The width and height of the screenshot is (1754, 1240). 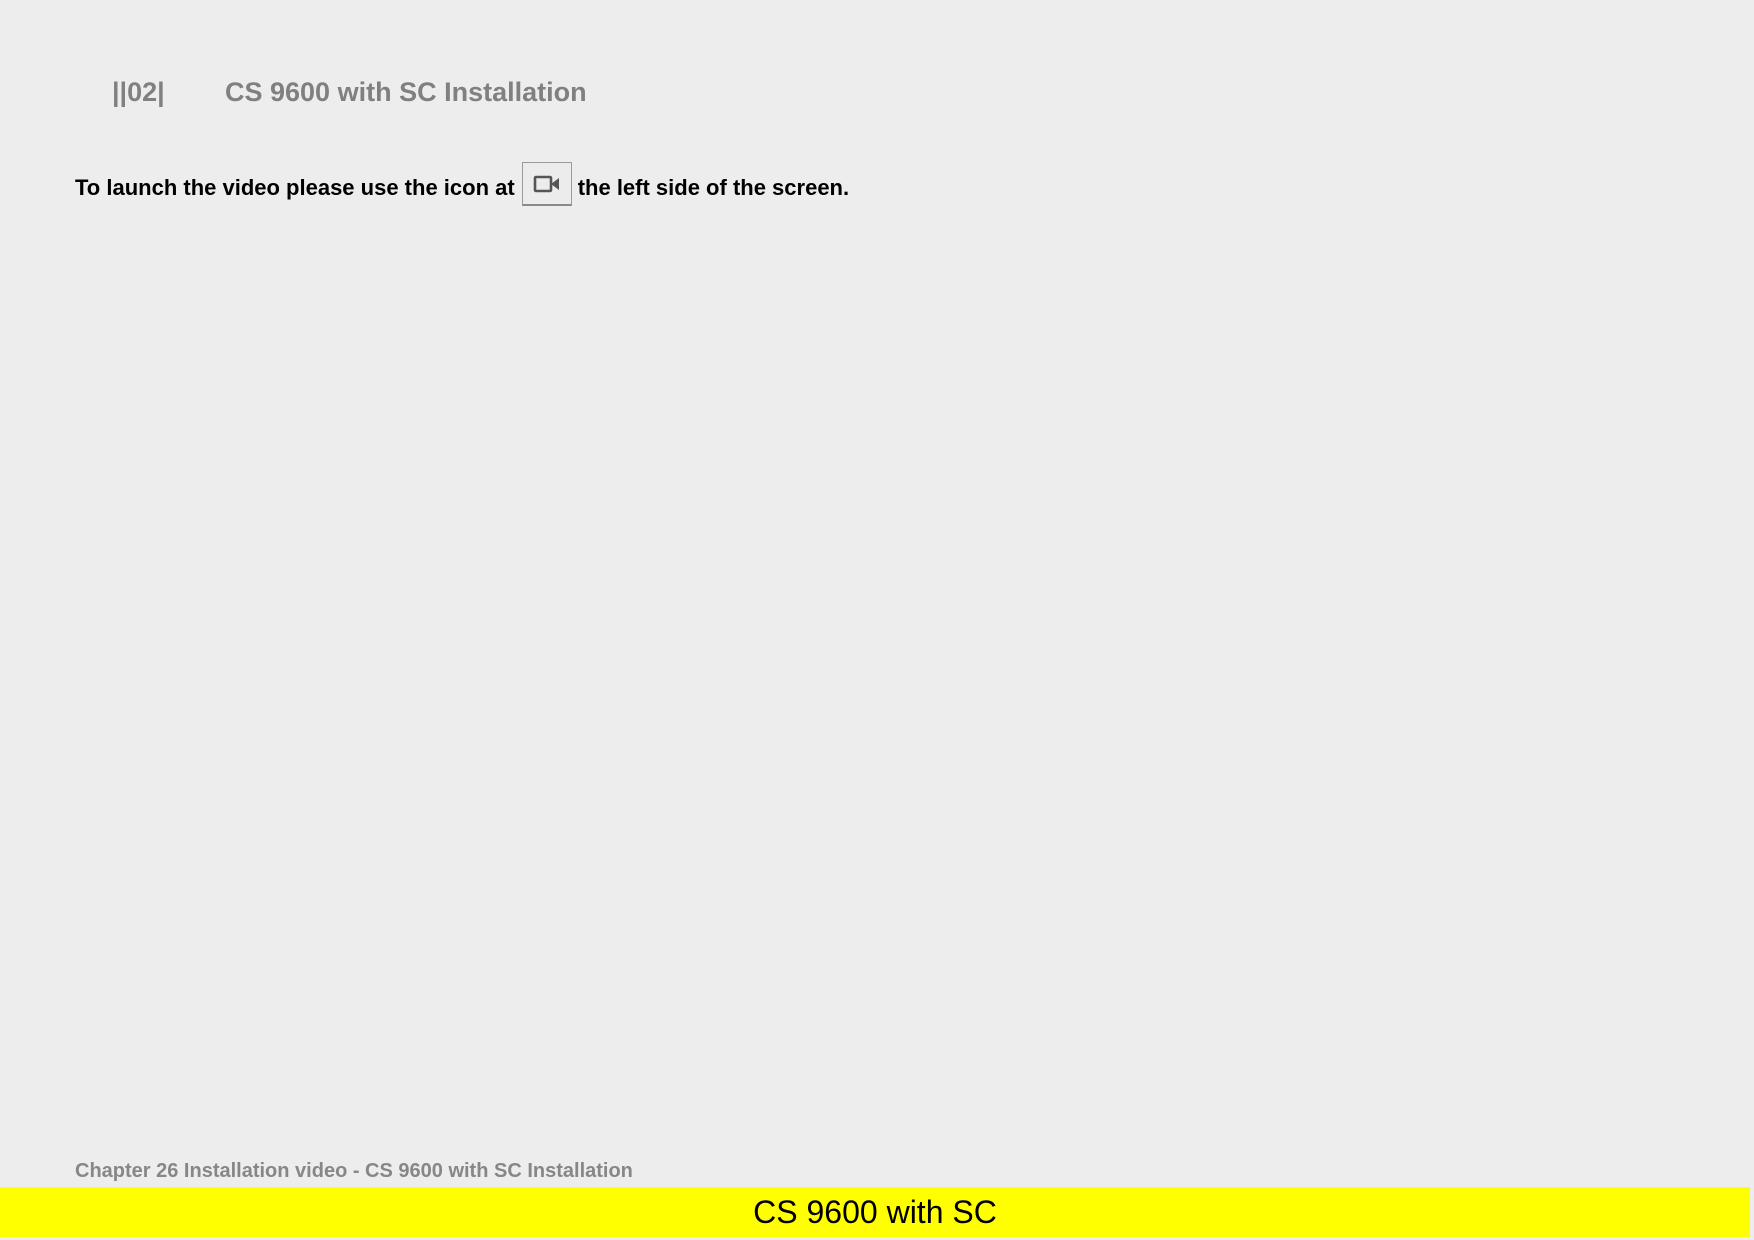 I want to click on footer-banner-text: CS 9600 with SC, so click(x=875, y=1211).